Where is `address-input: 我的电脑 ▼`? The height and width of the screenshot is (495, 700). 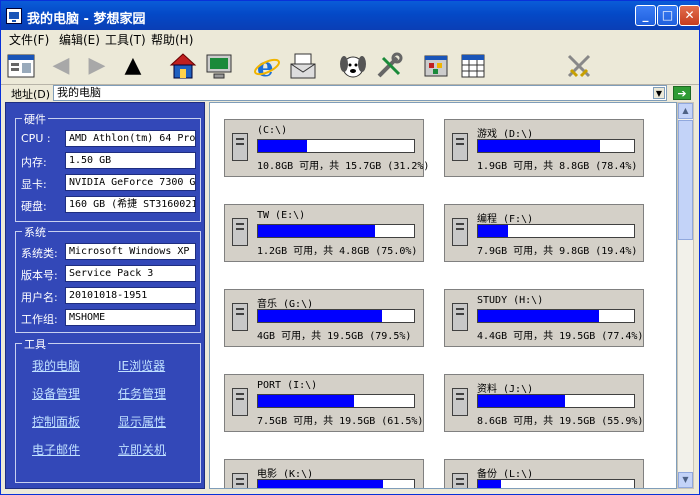 address-input: 我的电脑 ▼ is located at coordinates (360, 93).